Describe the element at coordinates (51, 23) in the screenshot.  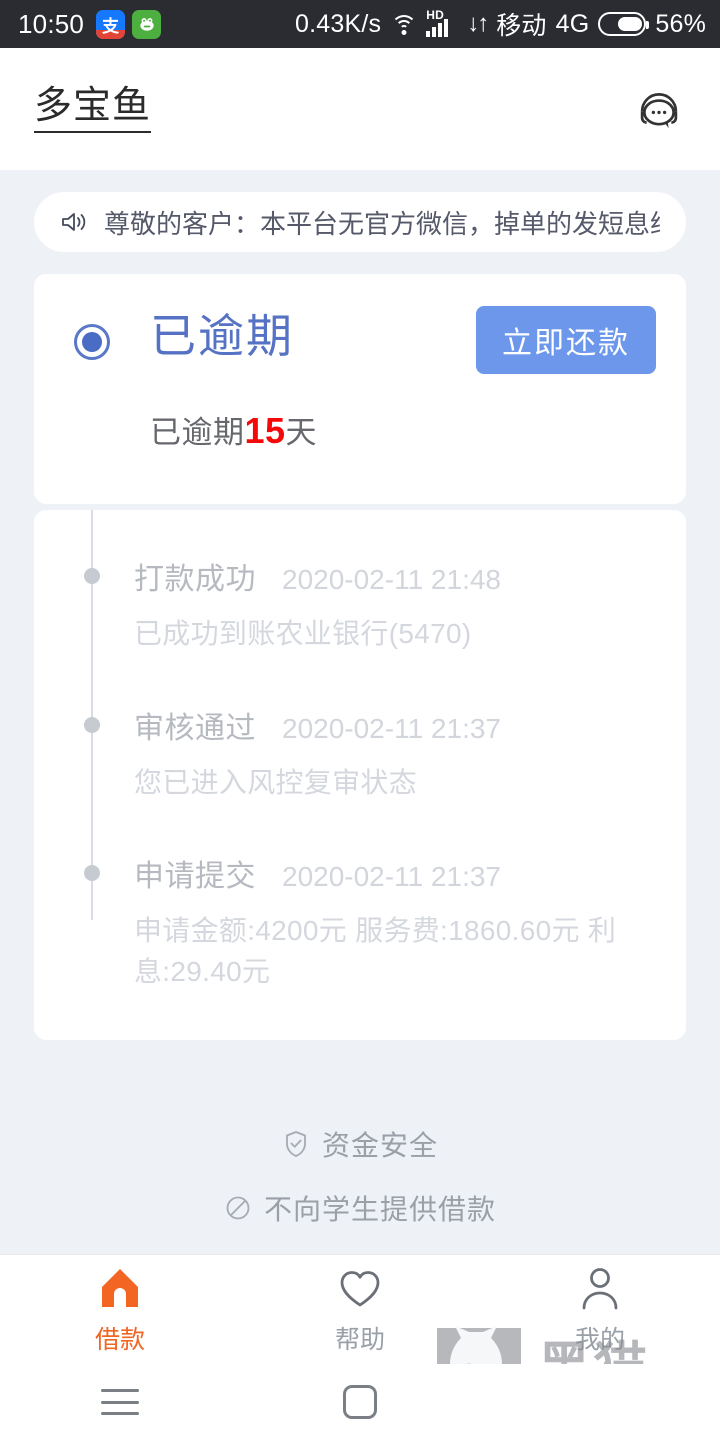
I see `status-bar-clock: 10:50` at that location.